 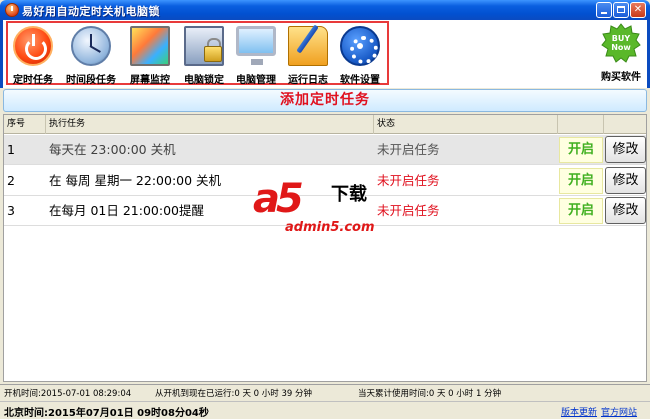 I want to click on close-icon: ✕, so click(x=638, y=9).